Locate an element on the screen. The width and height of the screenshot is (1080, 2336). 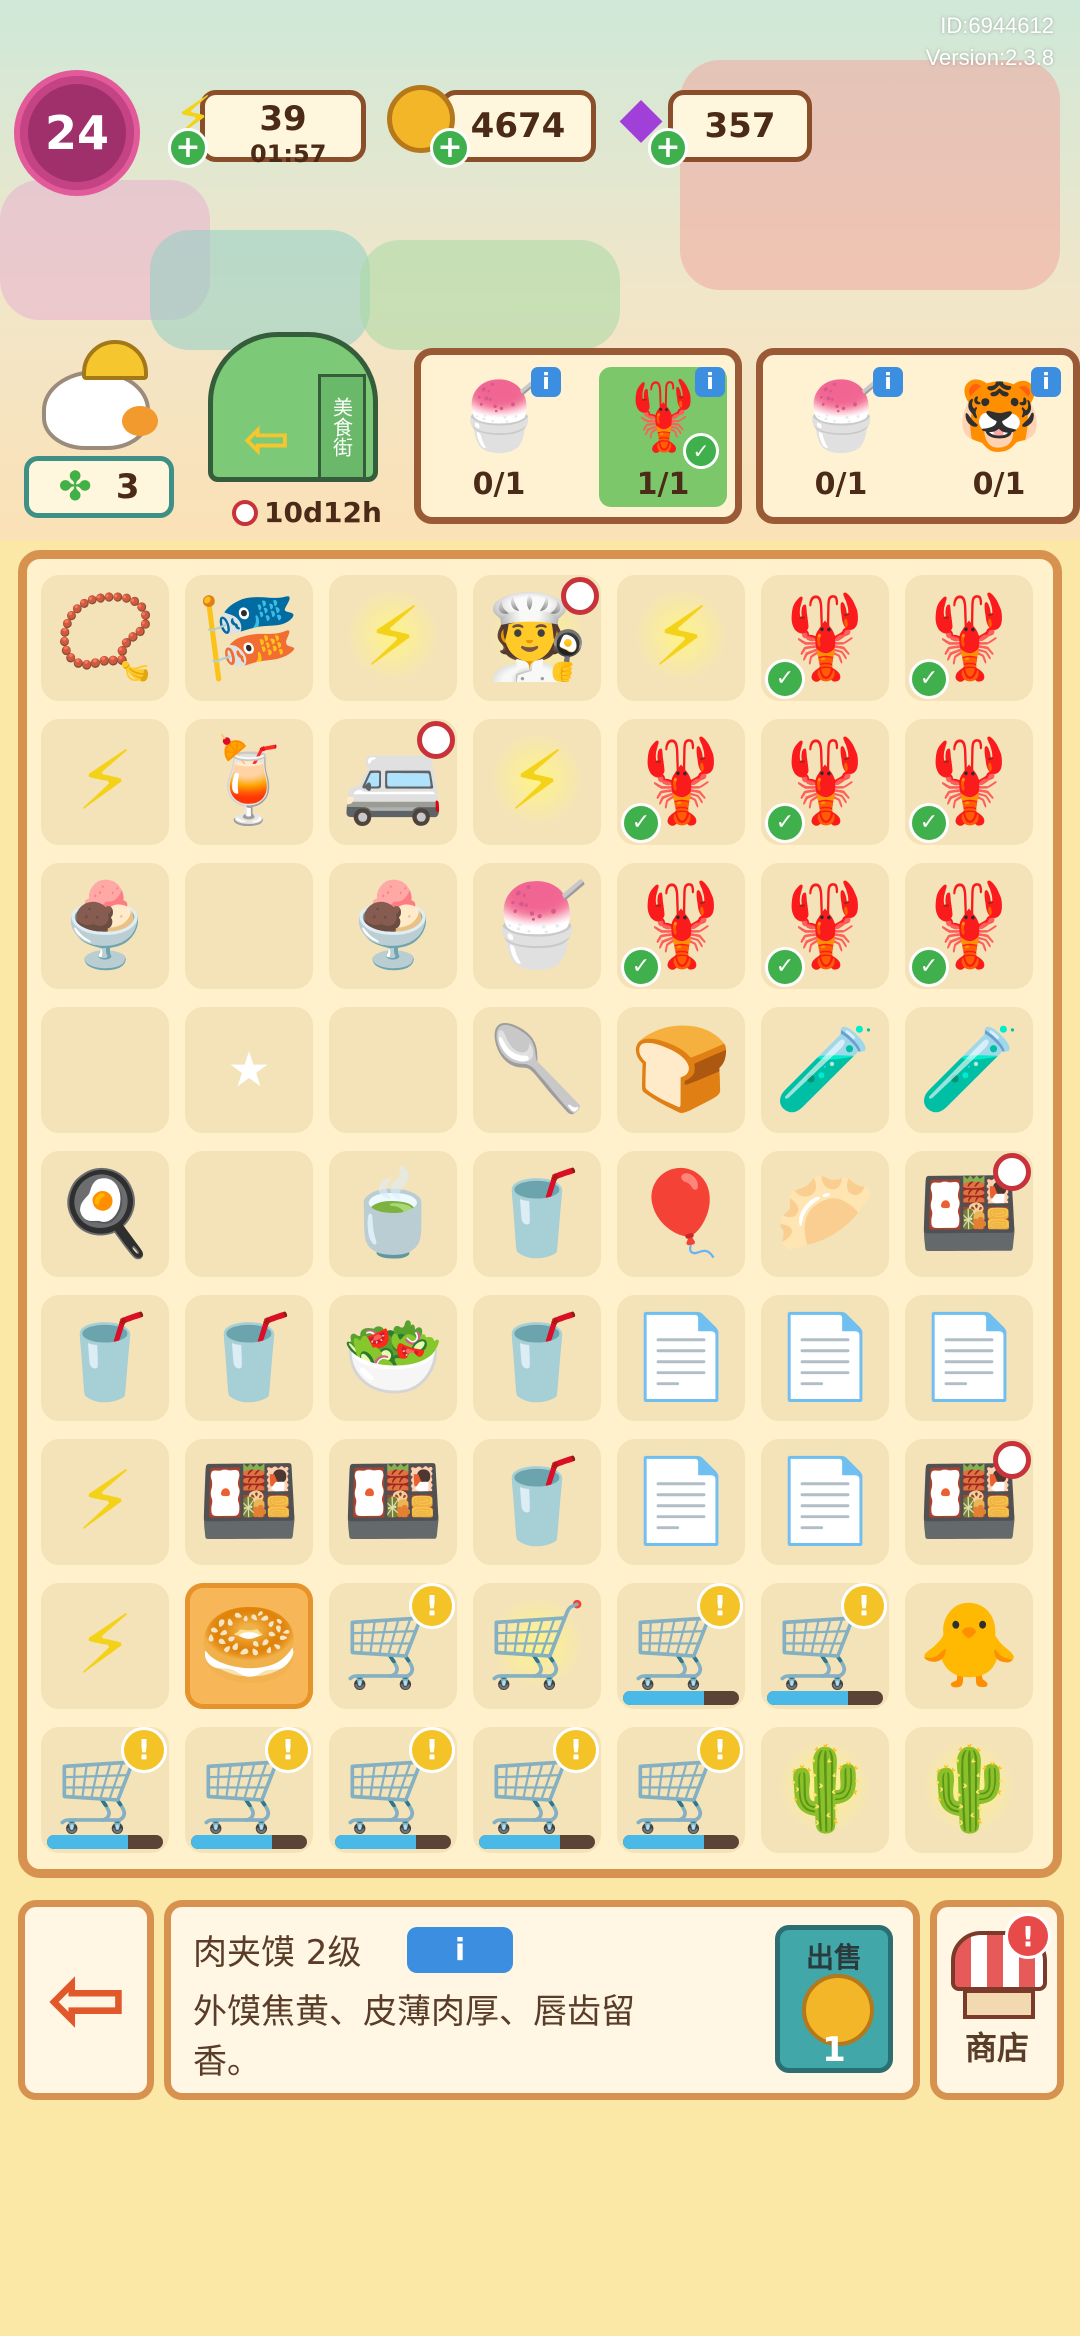
add-coins-button: + is located at coordinates (450, 148).